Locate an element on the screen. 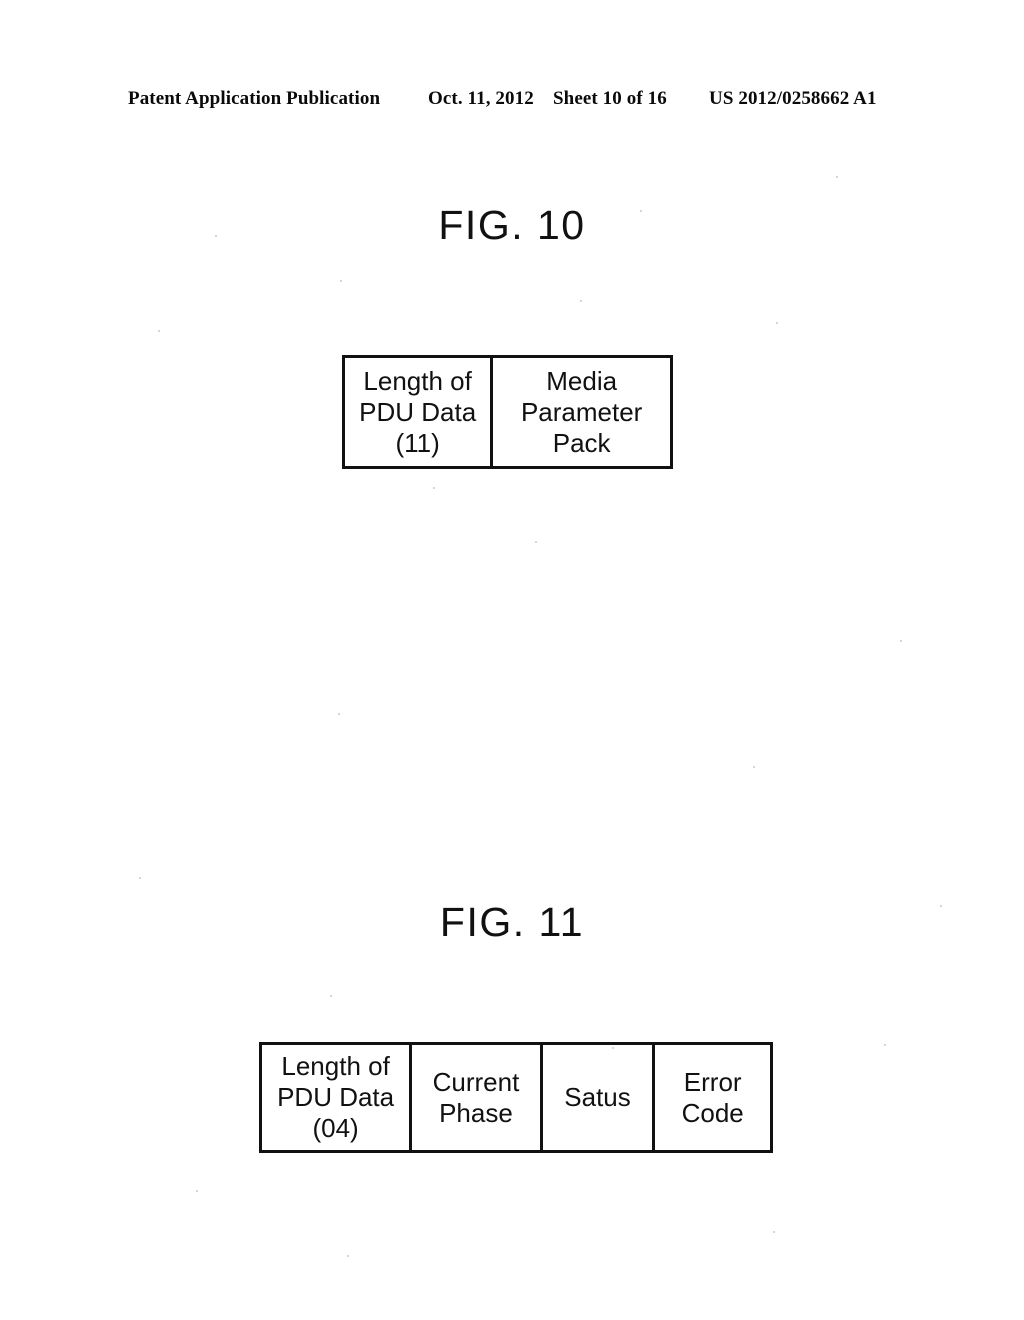 This screenshot has width=1024, height=1320. figure-11-title: FIG. 11 is located at coordinates (512, 922).